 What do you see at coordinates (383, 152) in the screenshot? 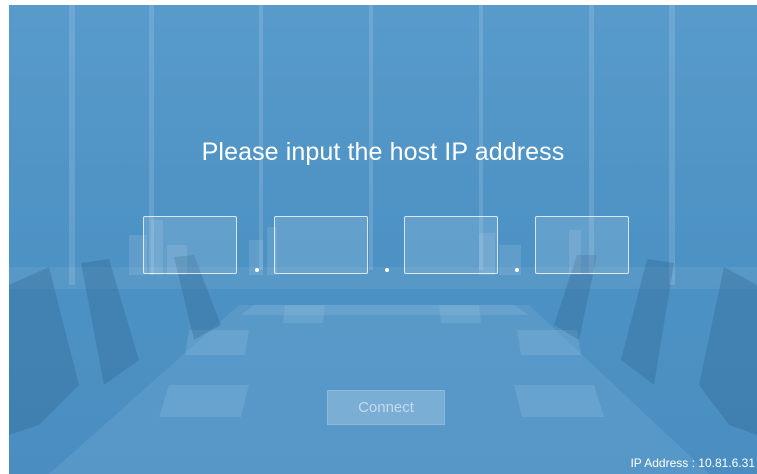
I see `page-title: Please input the host IP address` at bounding box center [383, 152].